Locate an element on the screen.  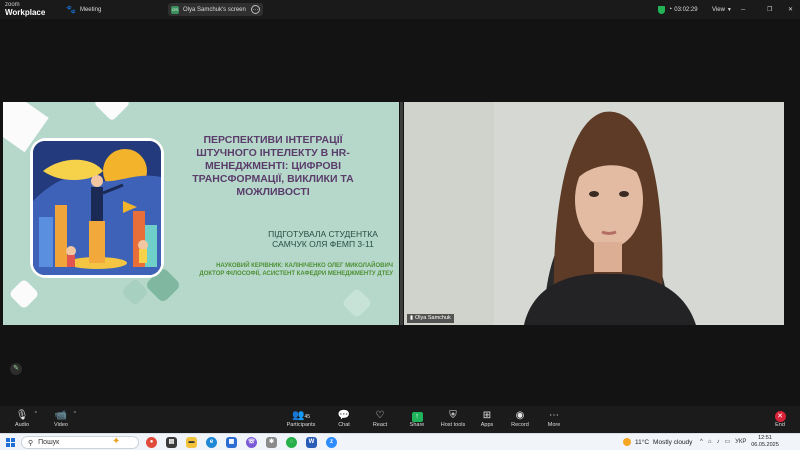
view-label: View is located at coordinates (718, 9).